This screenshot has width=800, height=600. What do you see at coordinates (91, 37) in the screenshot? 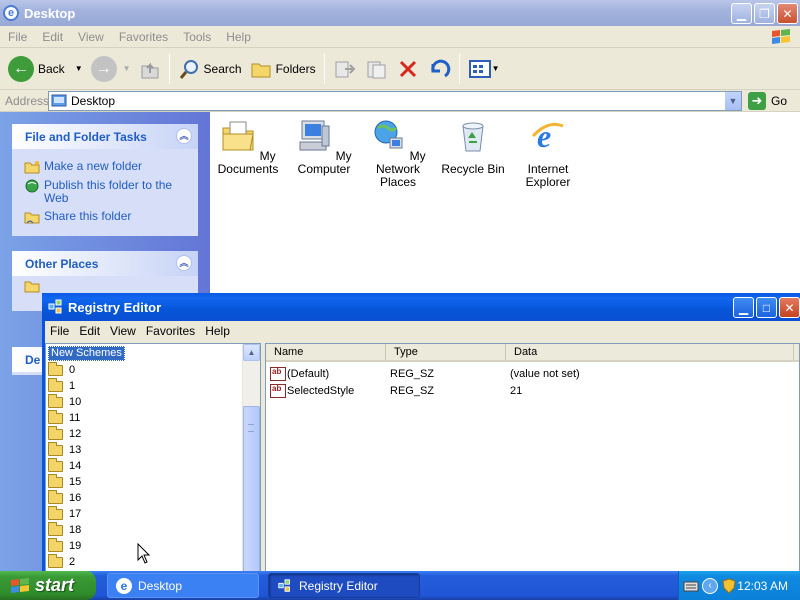
I see `menu-view: View` at bounding box center [91, 37].